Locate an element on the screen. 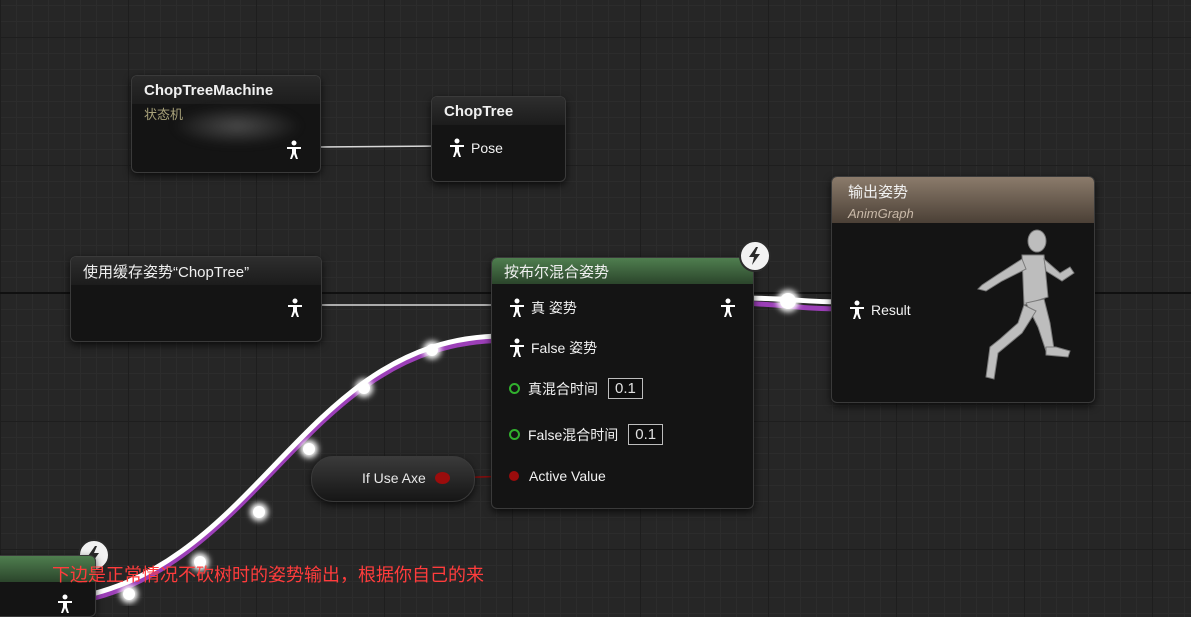 Image resolution: width=1191 pixels, height=617 pixels. lightning-icon is located at coordinates (755, 256).